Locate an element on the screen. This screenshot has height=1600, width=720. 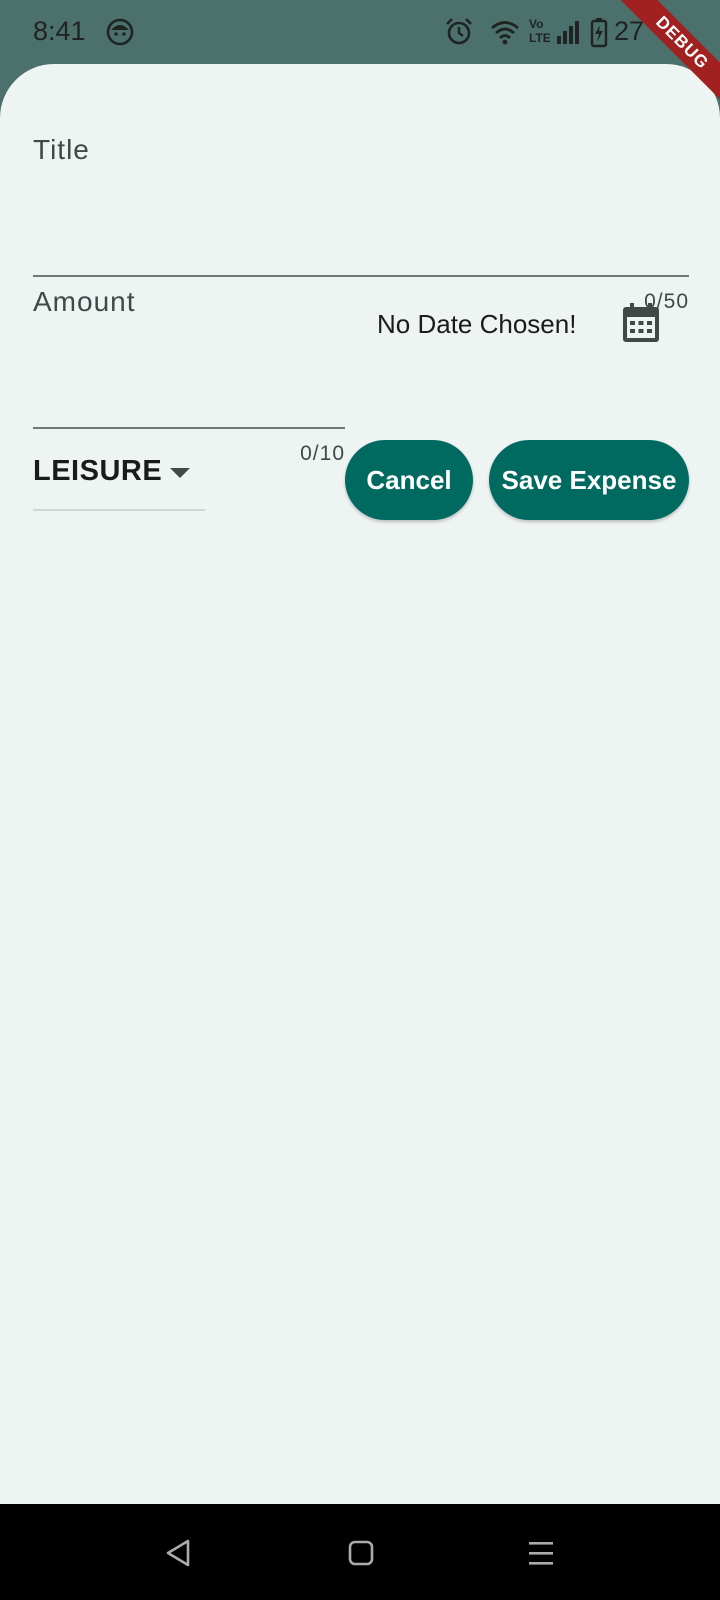
dropdown-arrow-icon is located at coordinates (180, 473).